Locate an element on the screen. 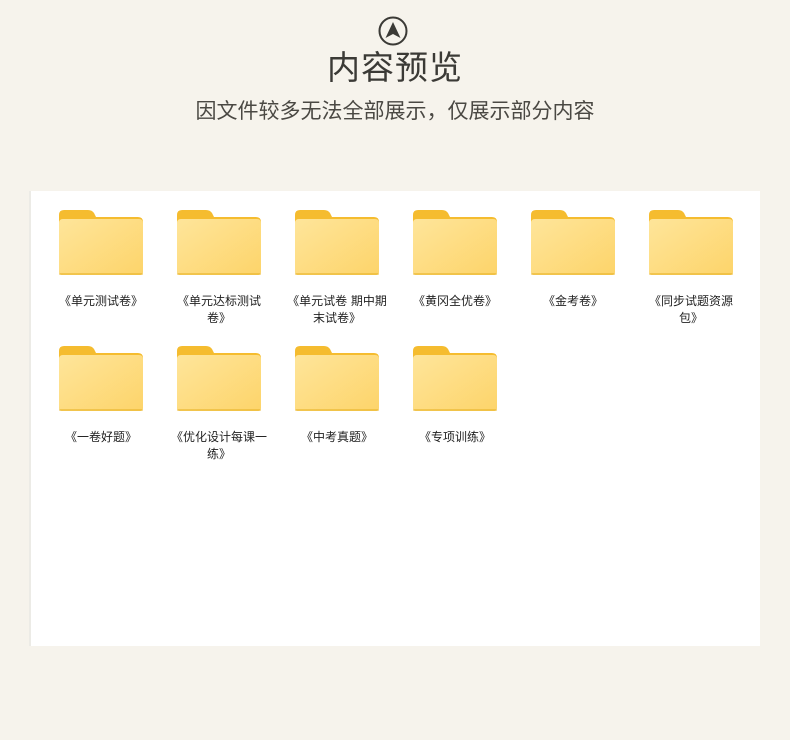 Image resolution: width=790 pixels, height=740 pixels. folder-item: 《黄冈全优卷》 is located at coordinates (459, 277).